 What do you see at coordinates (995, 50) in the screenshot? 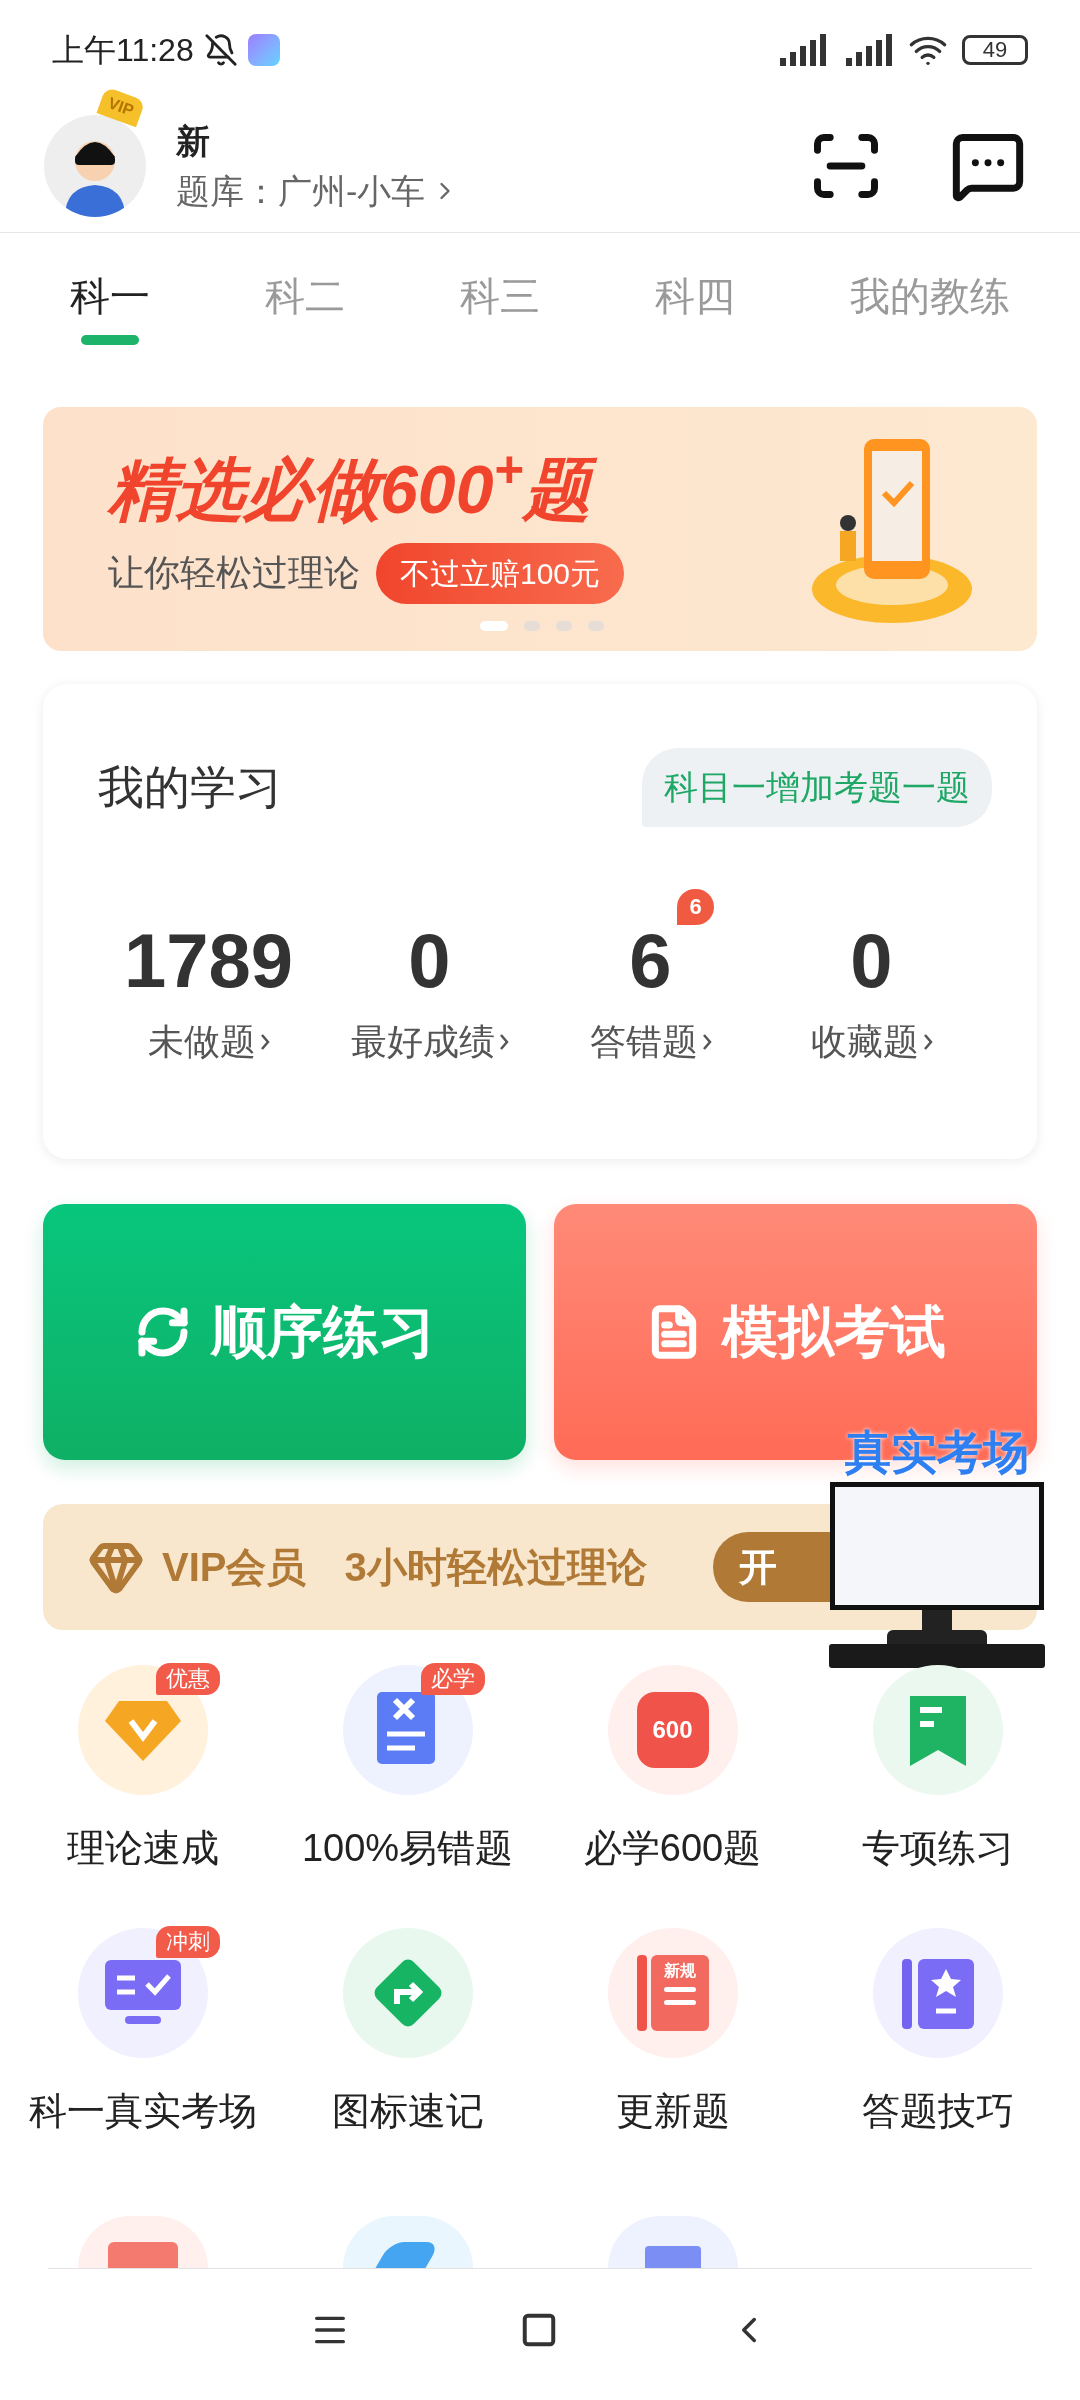
I see `battery-indicator: 49` at bounding box center [995, 50].